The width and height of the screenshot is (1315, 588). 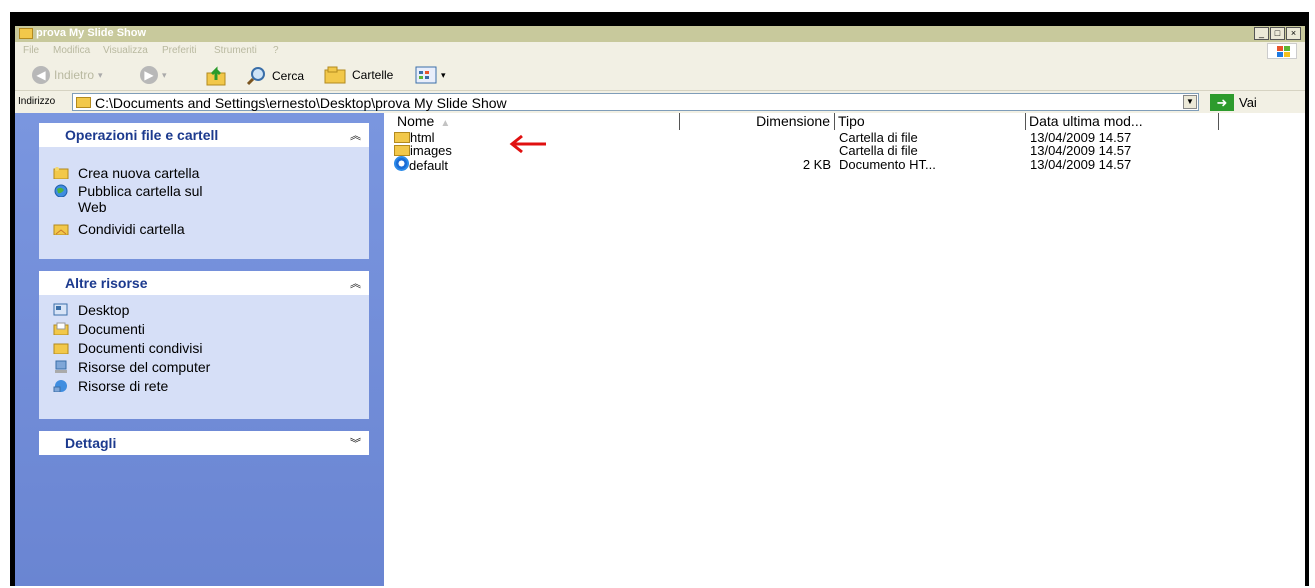 What do you see at coordinates (74, 75) in the screenshot?
I see `back-label: Indietro` at bounding box center [74, 75].